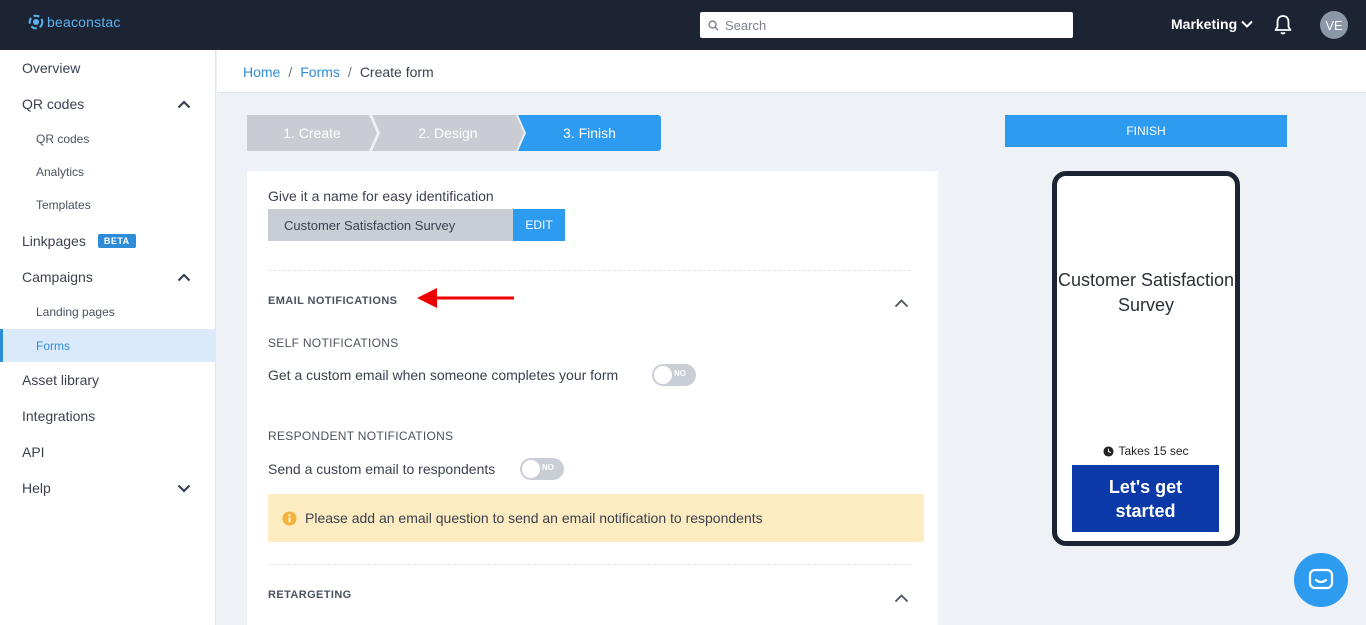 This screenshot has height=625, width=1366. What do you see at coordinates (361, 436) in the screenshot?
I see `respondent-notifications-title: RESPONDENT NOTIFICATIONS` at bounding box center [361, 436].